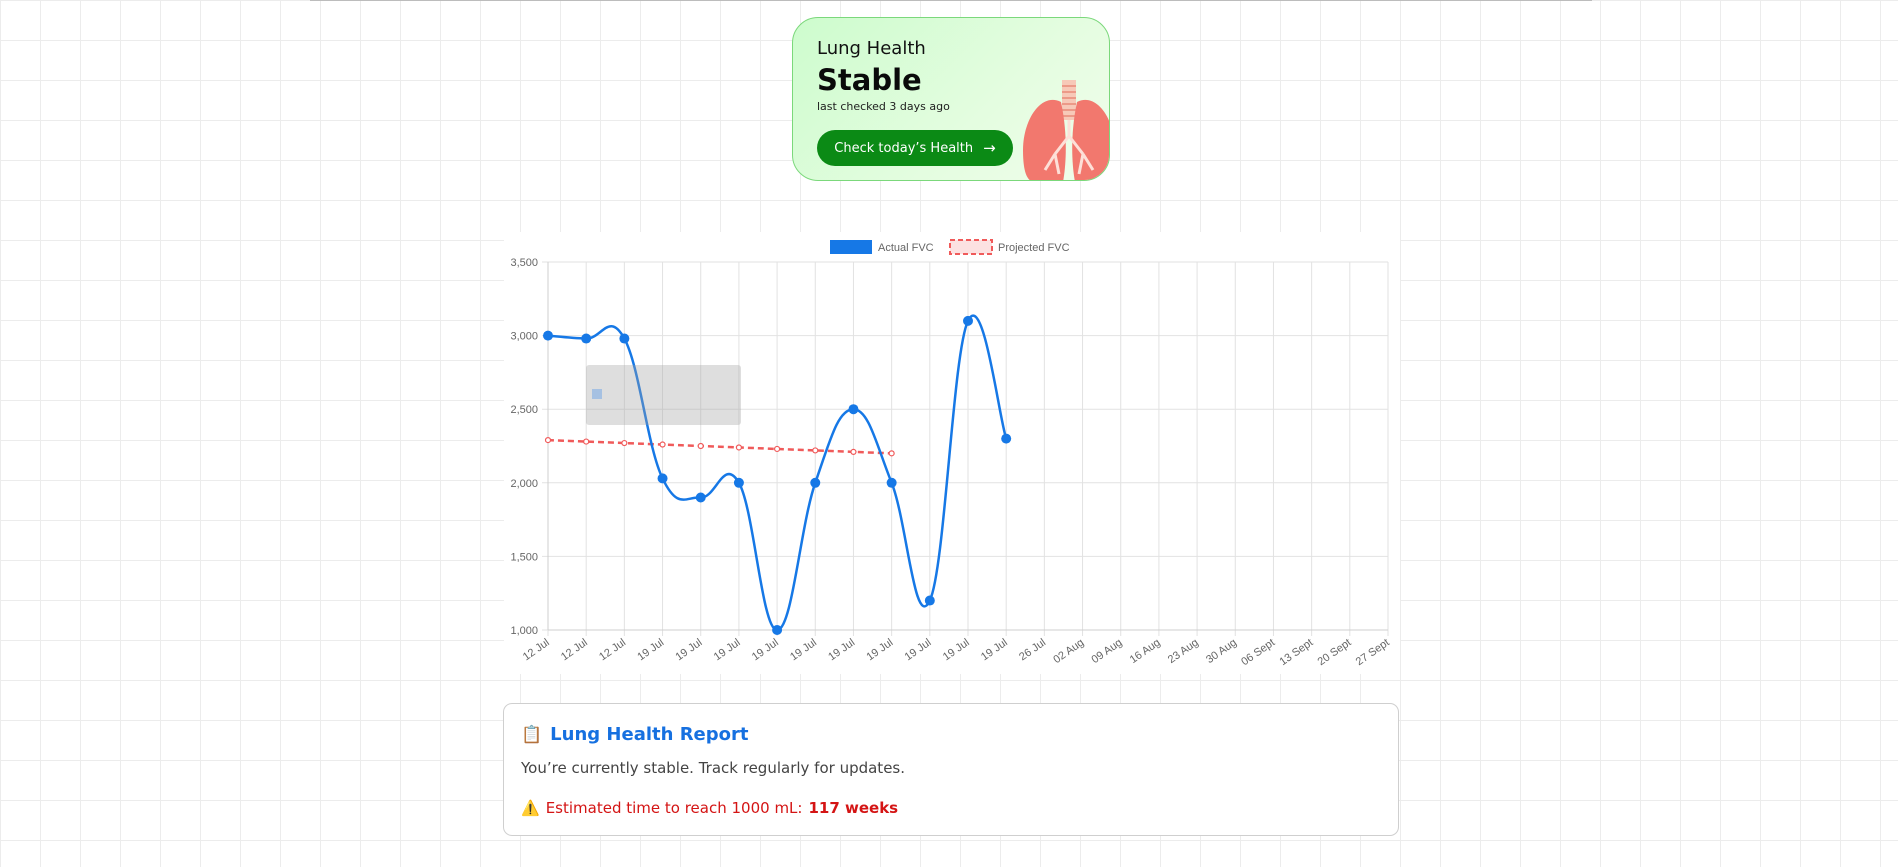 The height and width of the screenshot is (867, 1898). Describe the element at coordinates (853, 808) in the screenshot. I see `time-estimate-value: 117 weeks` at that location.